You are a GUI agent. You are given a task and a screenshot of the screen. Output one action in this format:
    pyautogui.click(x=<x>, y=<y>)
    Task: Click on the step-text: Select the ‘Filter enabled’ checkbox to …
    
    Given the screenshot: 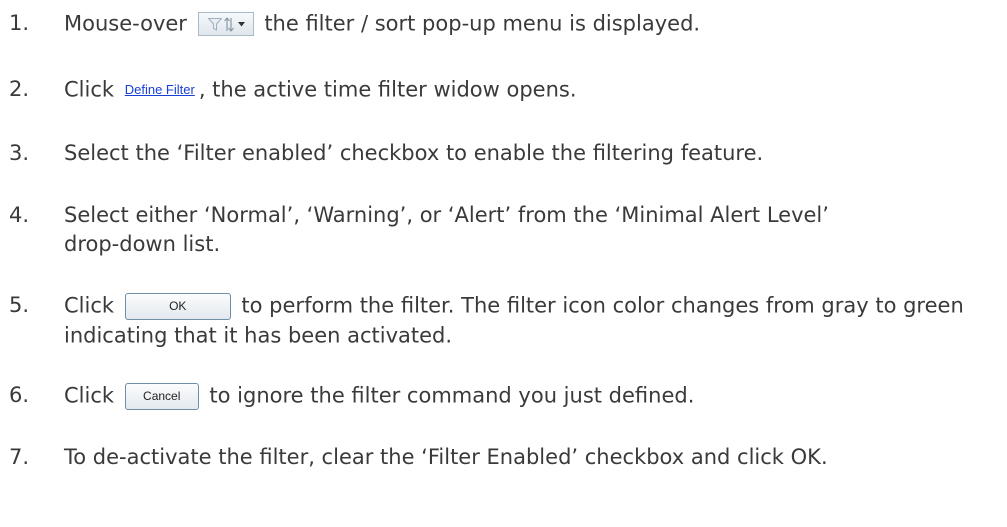 What is the action you would take?
    pyautogui.click(x=414, y=153)
    